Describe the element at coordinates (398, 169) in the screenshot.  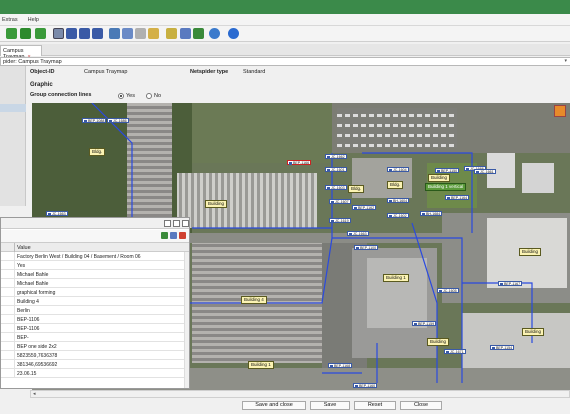
I see `connector-tag: JC-1604` at that location.